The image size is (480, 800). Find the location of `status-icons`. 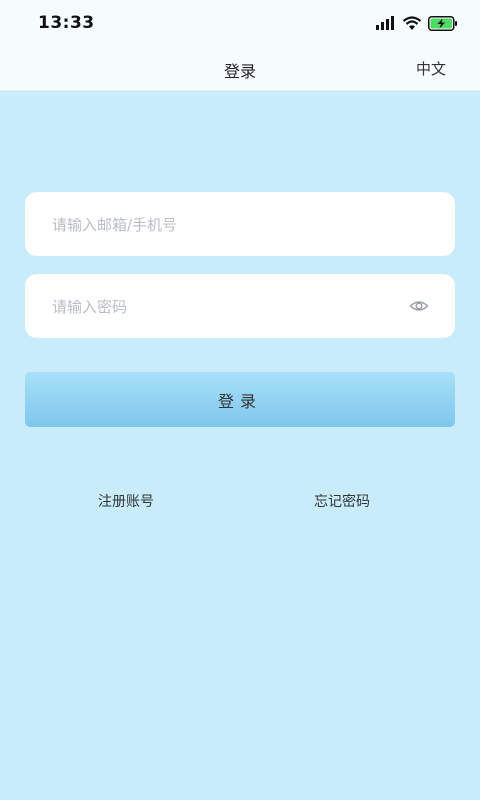

status-icons is located at coordinates (417, 23).